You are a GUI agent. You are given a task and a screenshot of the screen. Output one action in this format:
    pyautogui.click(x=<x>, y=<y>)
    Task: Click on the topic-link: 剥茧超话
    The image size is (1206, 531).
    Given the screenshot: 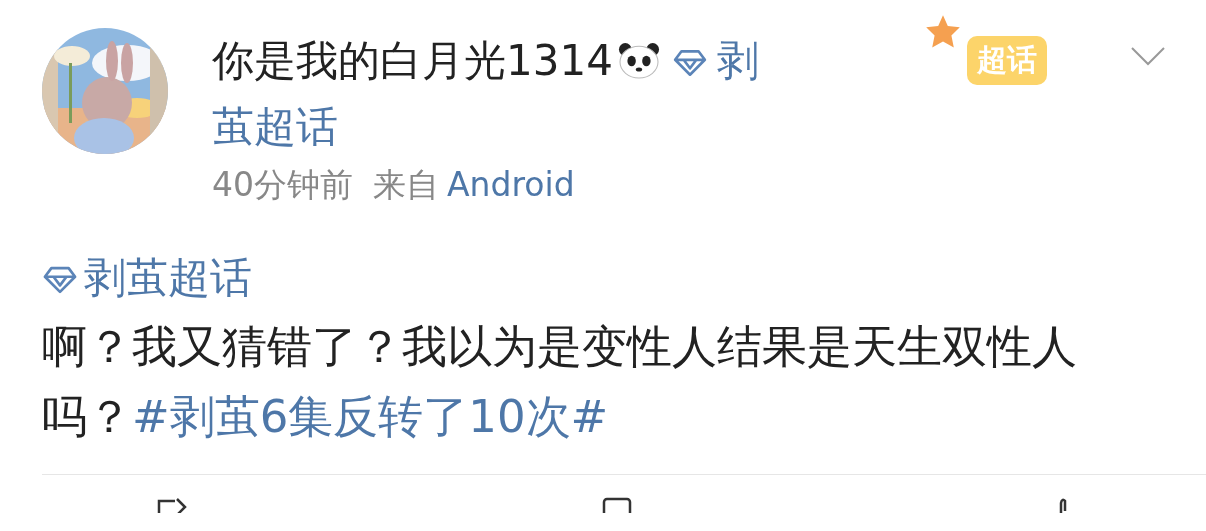 What is the action you would take?
    pyautogui.click(x=168, y=277)
    